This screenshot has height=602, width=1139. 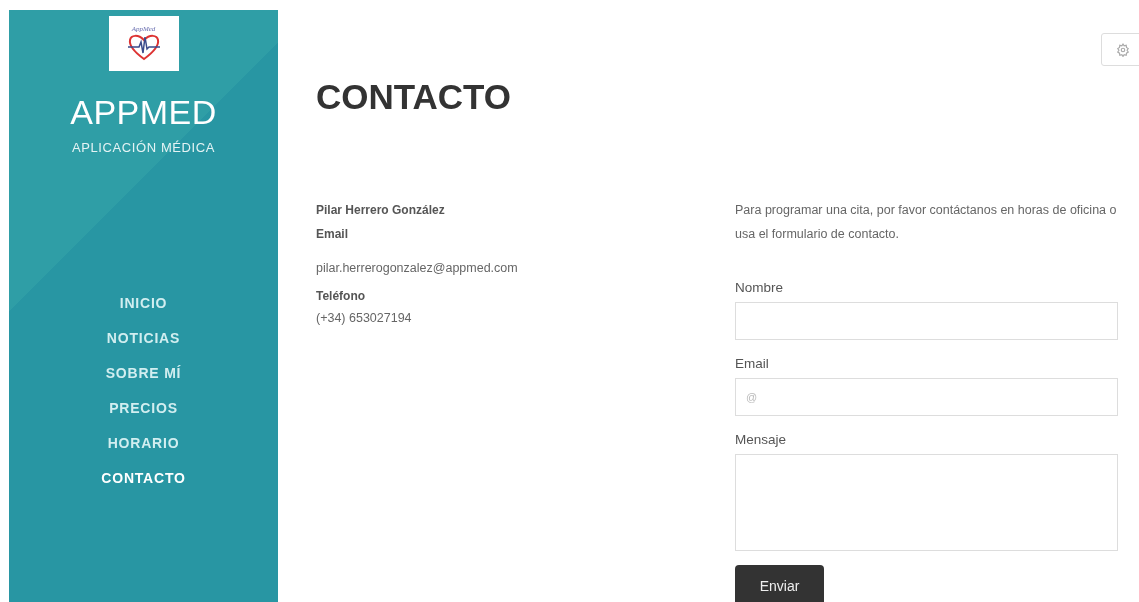 I want to click on field-label: Email, so click(x=752, y=363).